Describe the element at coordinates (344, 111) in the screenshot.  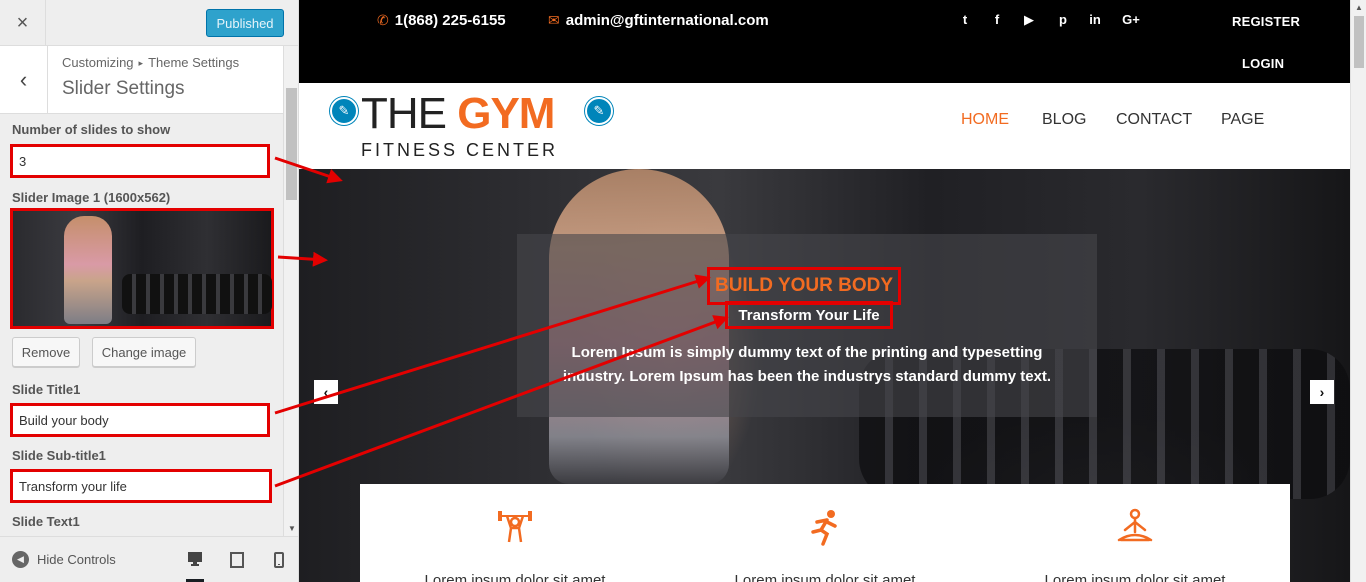
I see `edit-logo-icon: ✎` at that location.